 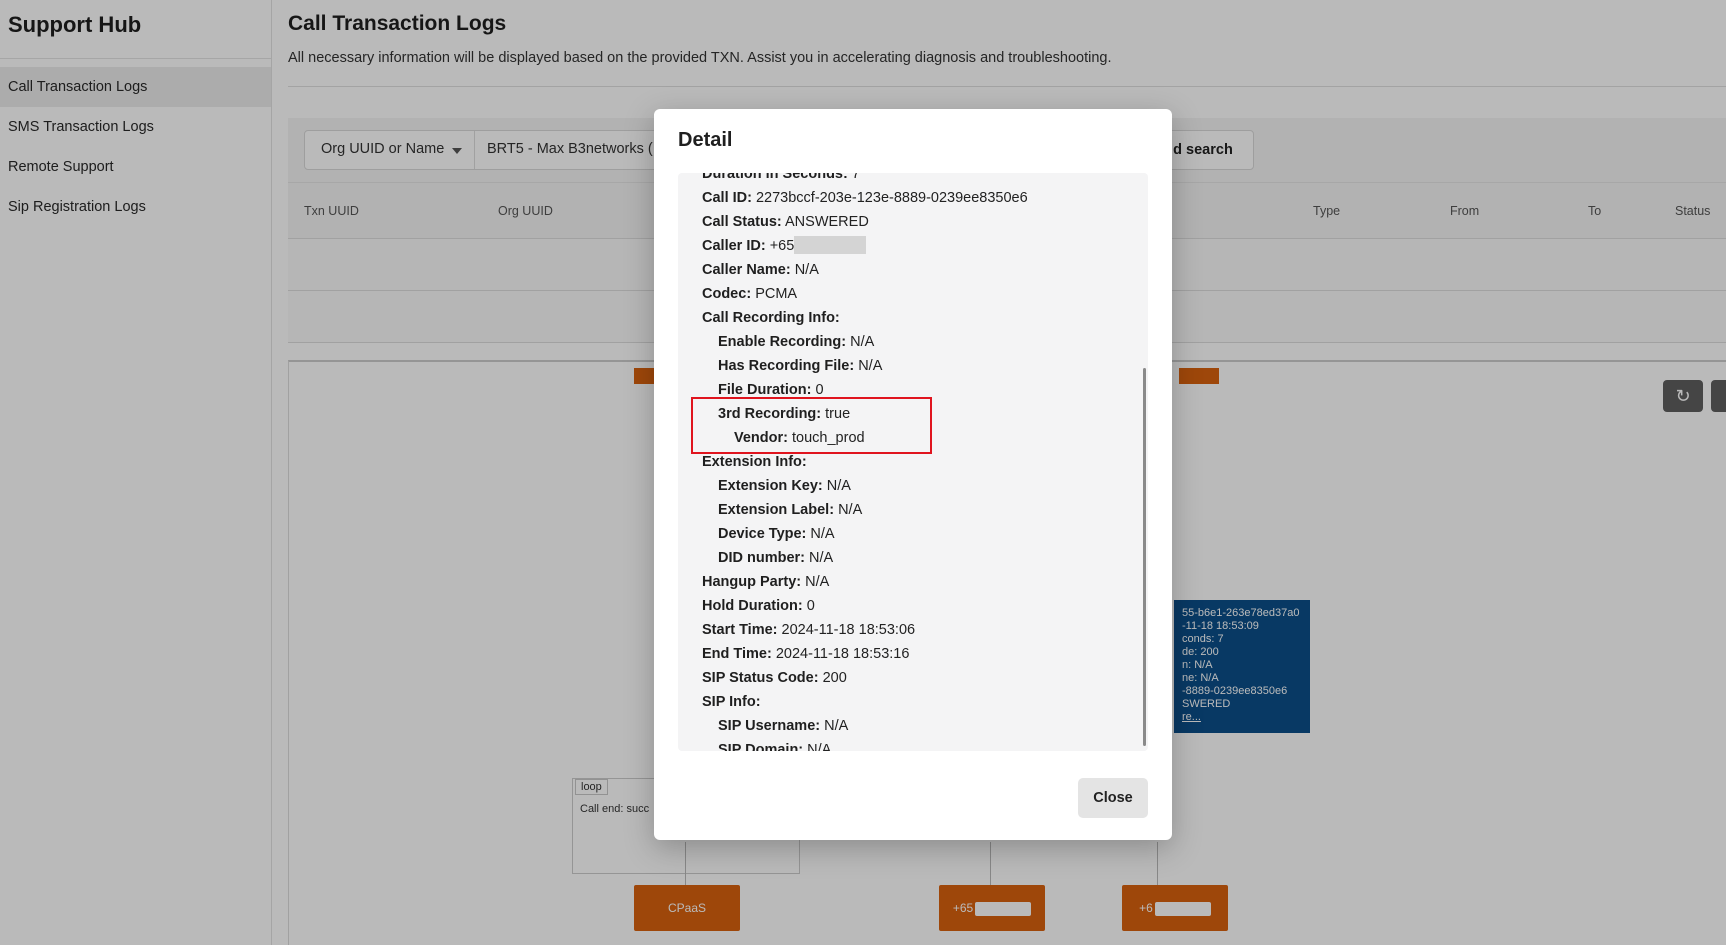 I want to click on detail-field-value: 2024-11-18 18:53:16, so click(x=842, y=654).